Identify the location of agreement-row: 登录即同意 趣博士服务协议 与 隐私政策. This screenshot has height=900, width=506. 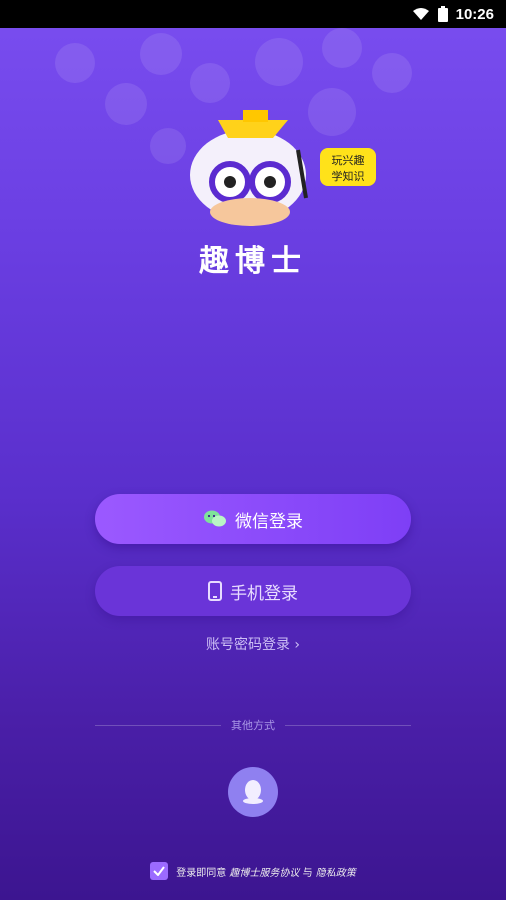
(253, 871).